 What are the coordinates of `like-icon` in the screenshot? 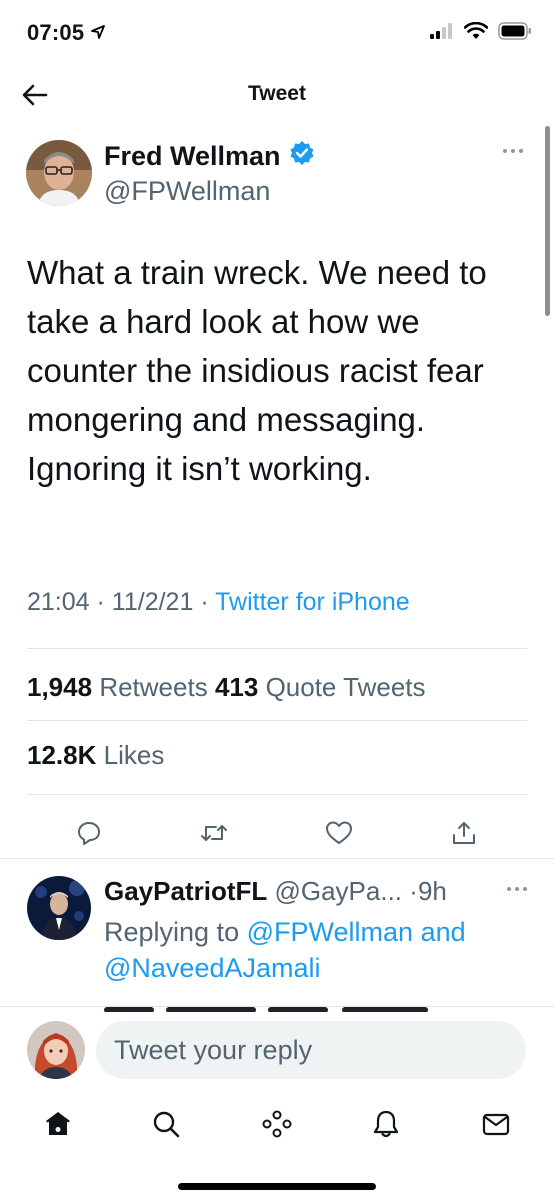 It's located at (339, 833).